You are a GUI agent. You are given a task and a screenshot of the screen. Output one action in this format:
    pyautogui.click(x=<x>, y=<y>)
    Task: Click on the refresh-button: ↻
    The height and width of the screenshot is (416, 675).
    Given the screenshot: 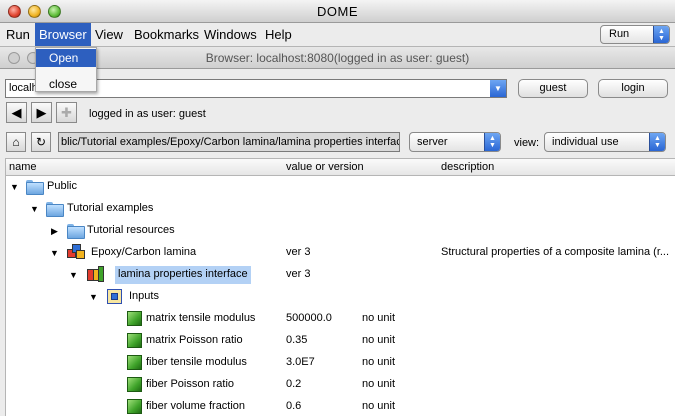 What is the action you would take?
    pyautogui.click(x=41, y=142)
    